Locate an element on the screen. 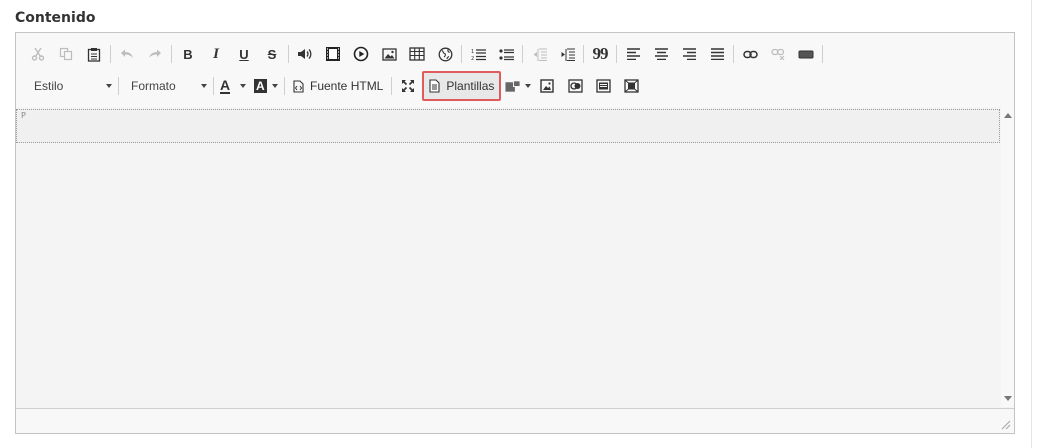  image-widget-button is located at coordinates (547, 86).